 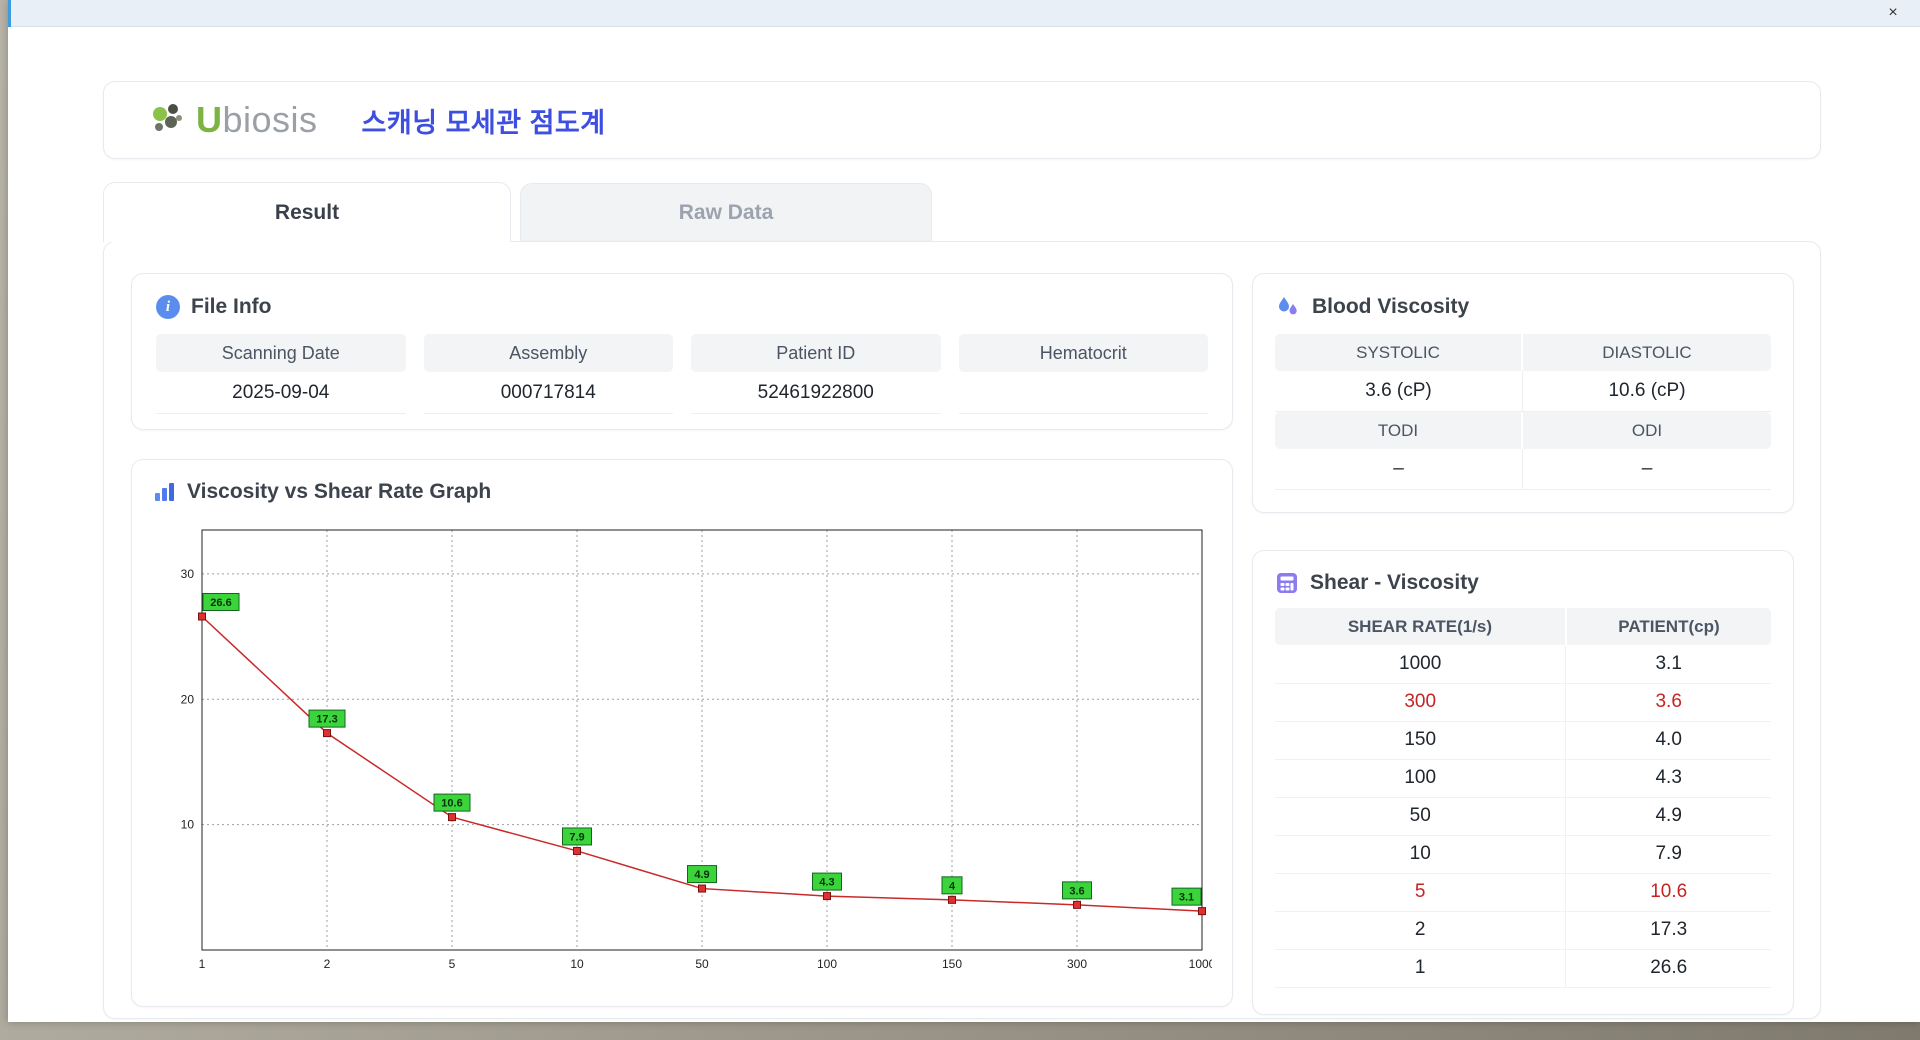 I want to click on table-row: 100 4.3, so click(x=1523, y=778).